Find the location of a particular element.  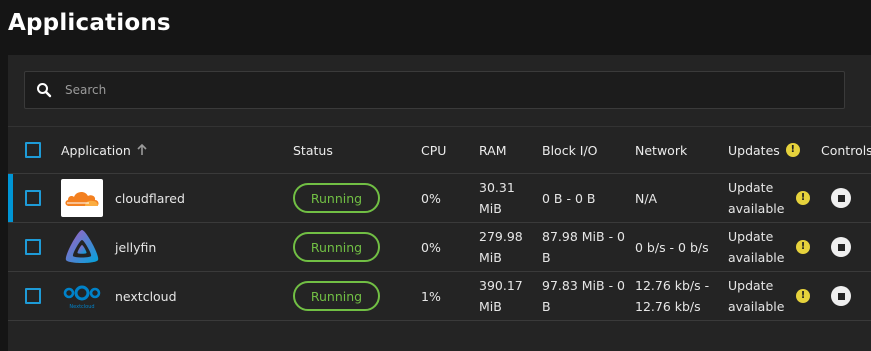

column-application: Application is located at coordinates (104, 150).